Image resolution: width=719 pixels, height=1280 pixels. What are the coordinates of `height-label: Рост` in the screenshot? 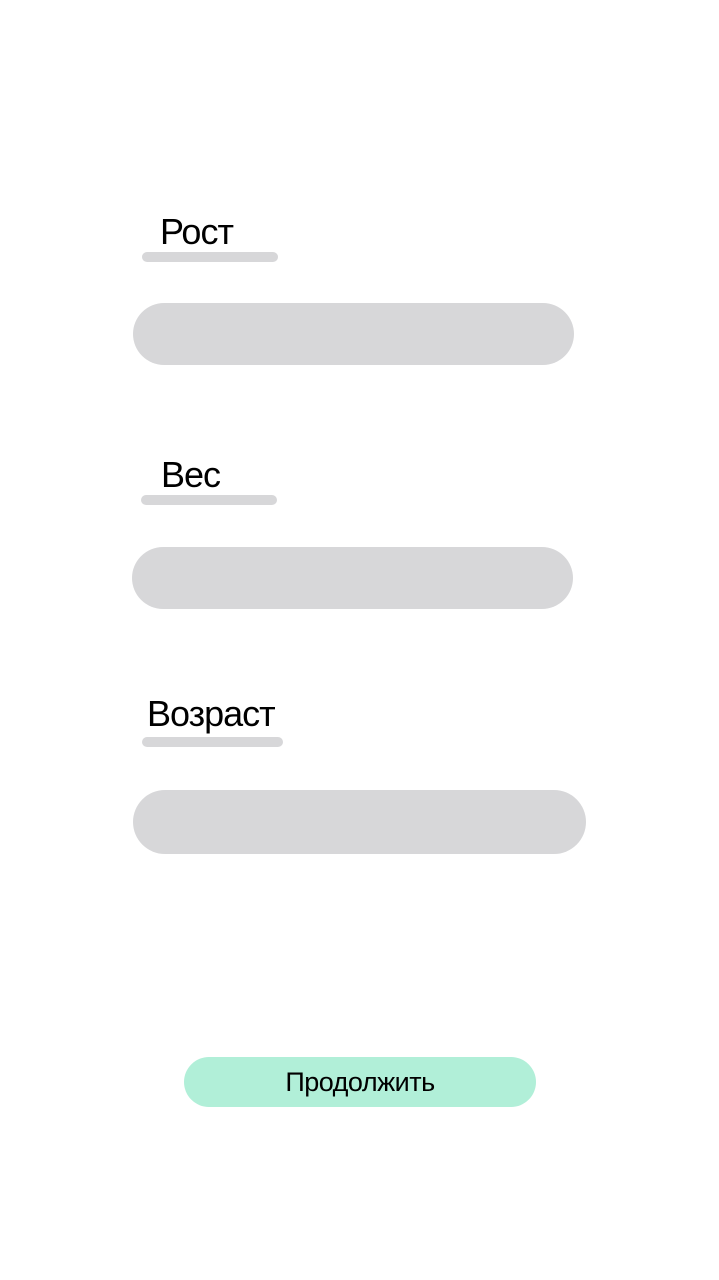 It's located at (197, 231).